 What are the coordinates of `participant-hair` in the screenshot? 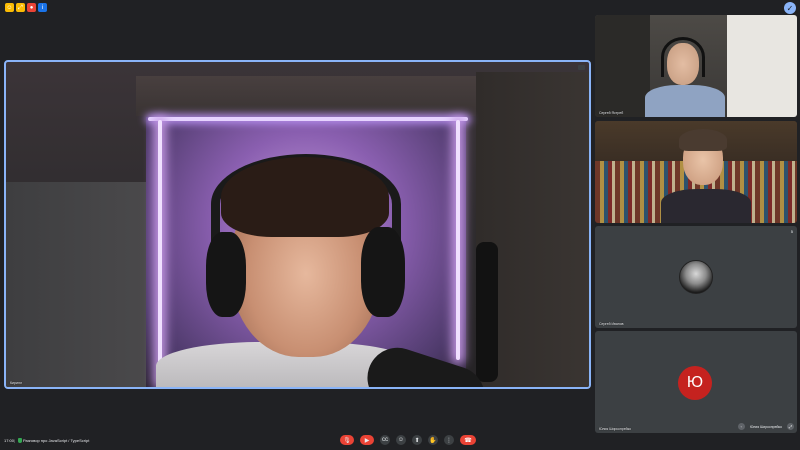 It's located at (703, 140).